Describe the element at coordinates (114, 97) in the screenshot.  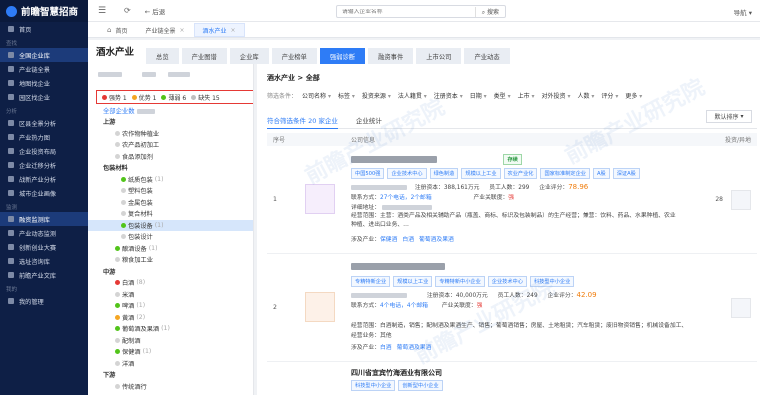
I see `legend-item: 强势 1` at that location.